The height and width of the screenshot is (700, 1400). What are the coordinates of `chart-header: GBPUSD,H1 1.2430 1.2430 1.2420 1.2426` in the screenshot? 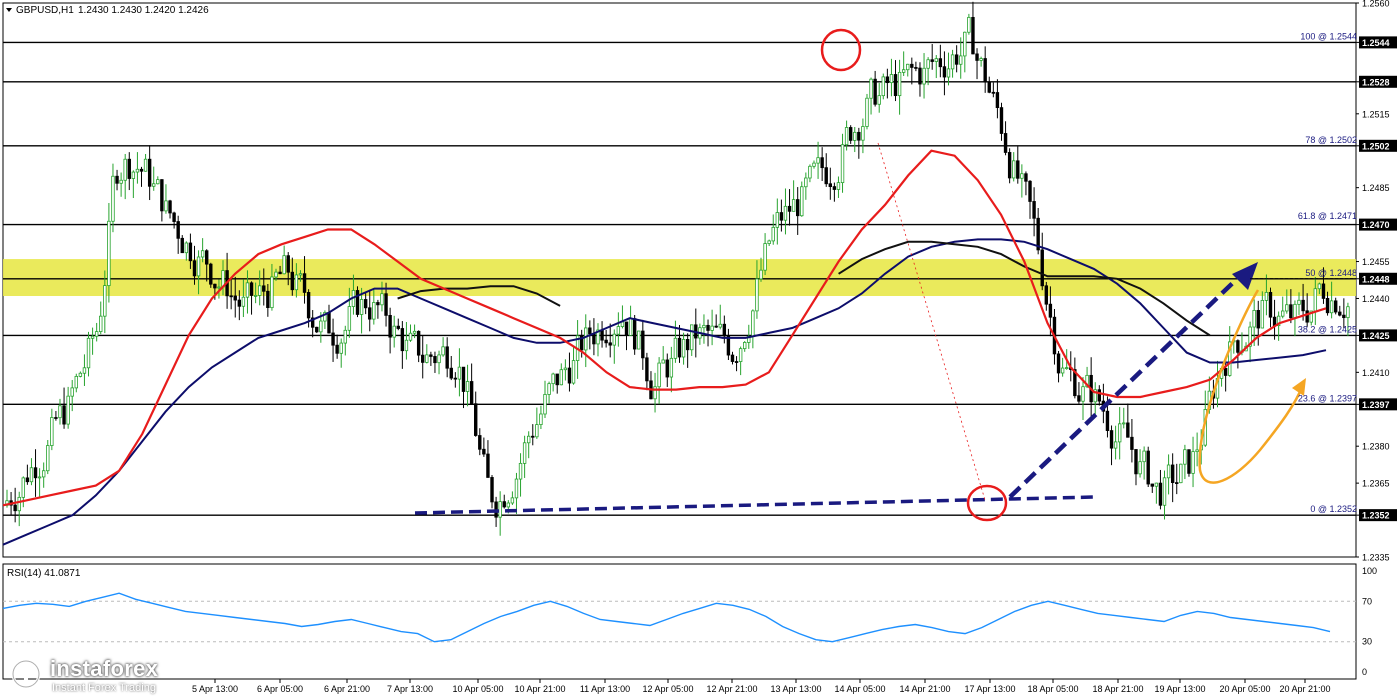 It's located at (107, 10).